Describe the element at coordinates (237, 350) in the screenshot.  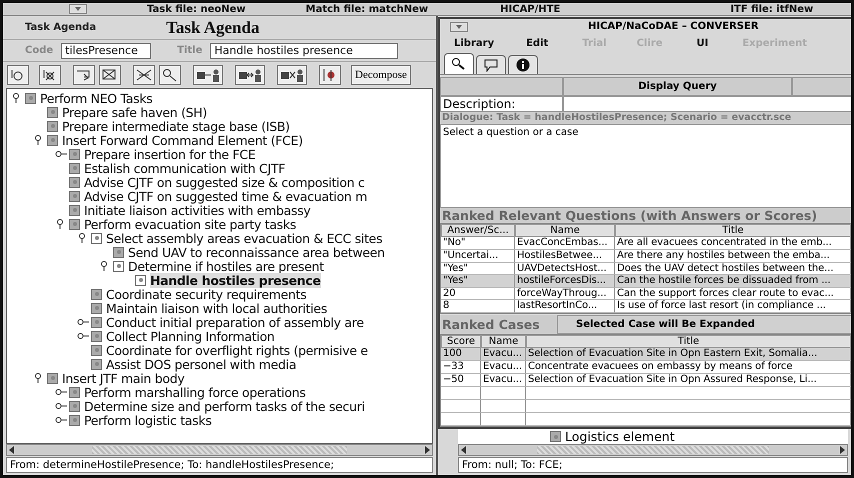
I see `tree-item: Coordinate for overflight rights (permisive e` at that location.